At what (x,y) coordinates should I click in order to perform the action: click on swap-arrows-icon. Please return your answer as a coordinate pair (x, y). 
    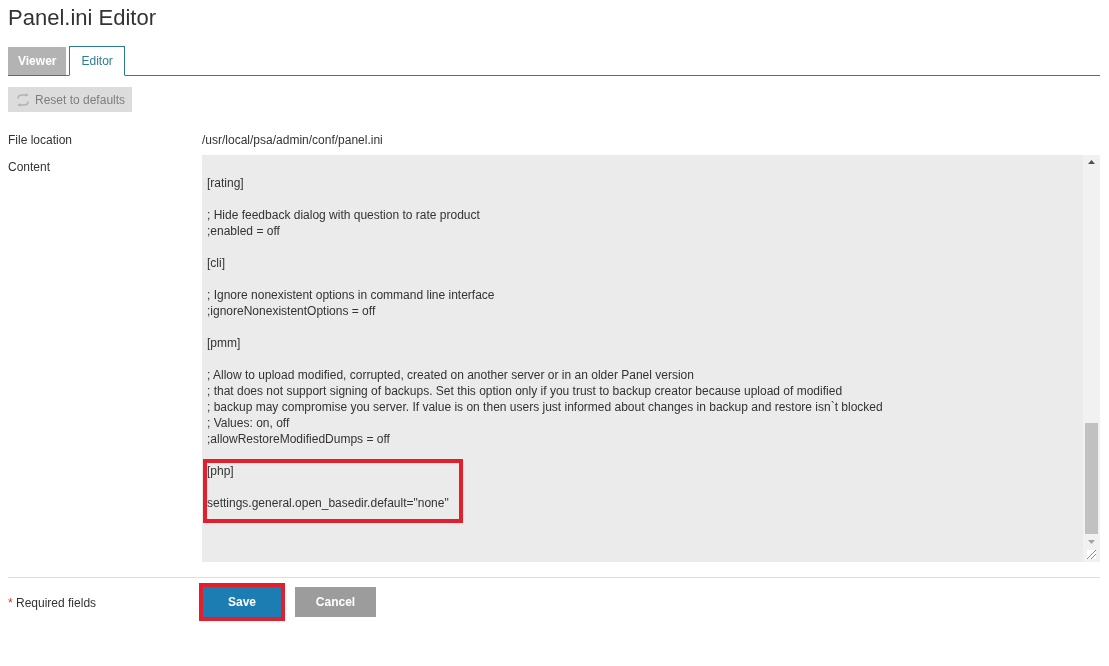
    Looking at the image, I should click on (23, 99).